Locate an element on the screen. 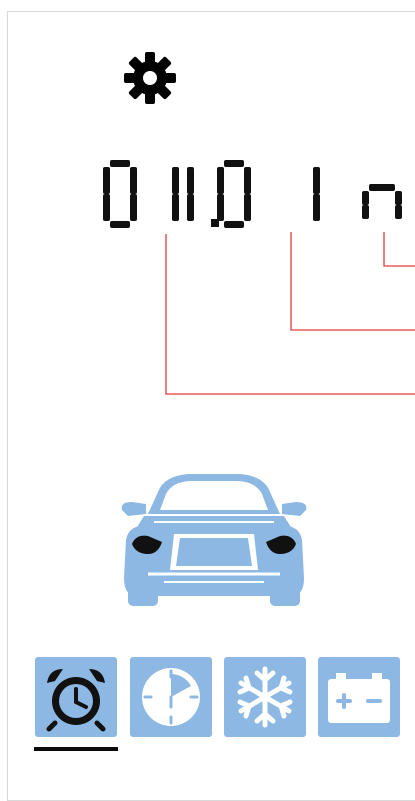 The height and width of the screenshot is (801, 415). segment-0-e is located at coordinates (106, 207).